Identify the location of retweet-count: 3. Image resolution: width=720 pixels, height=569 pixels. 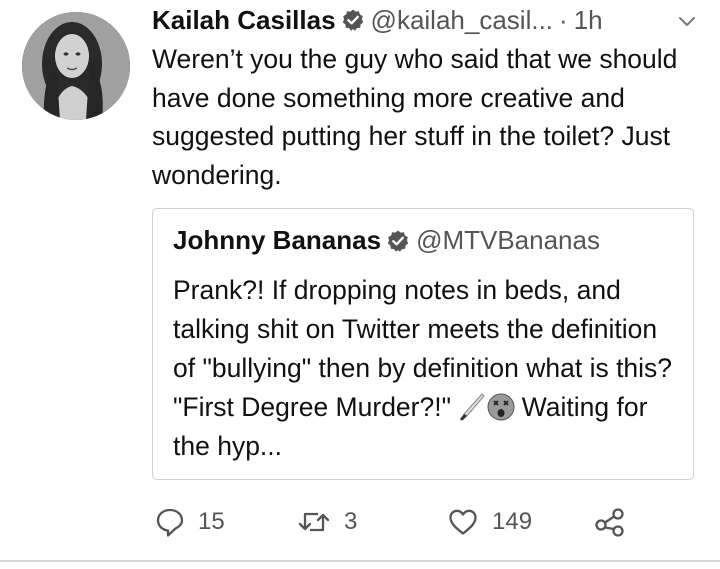
(351, 521).